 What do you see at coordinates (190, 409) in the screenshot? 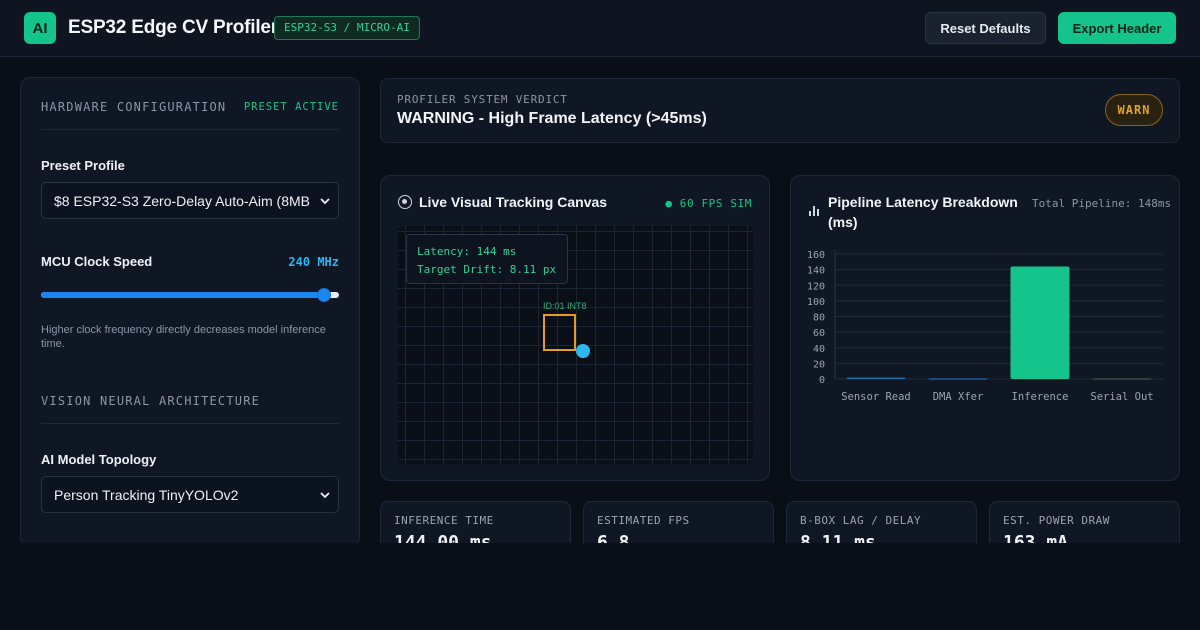
I see `architecture-section-header: VISION NEURAL ARCHITECTURE` at bounding box center [190, 409].